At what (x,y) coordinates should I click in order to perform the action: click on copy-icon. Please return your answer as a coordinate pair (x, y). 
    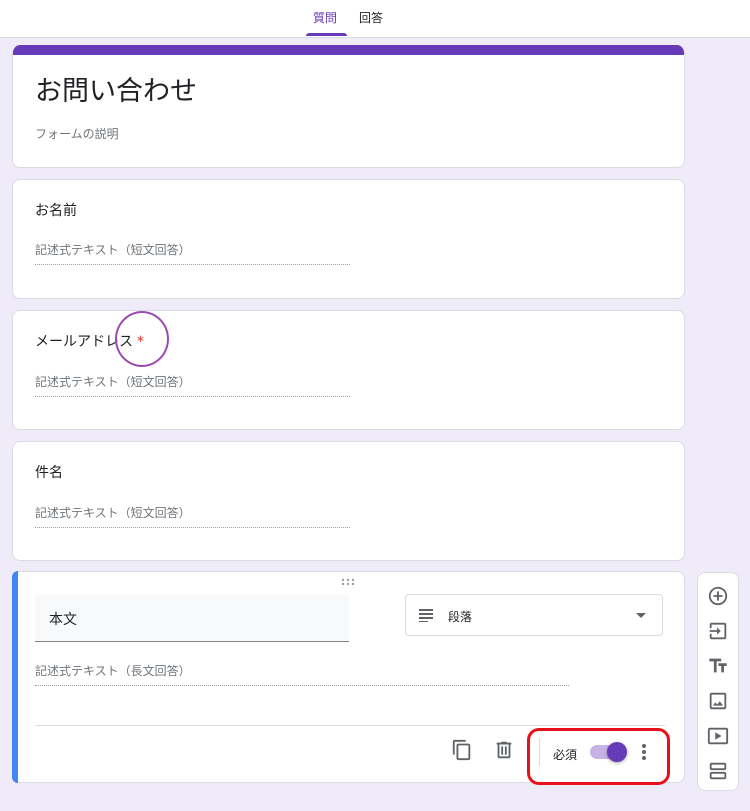
    Looking at the image, I should click on (462, 752).